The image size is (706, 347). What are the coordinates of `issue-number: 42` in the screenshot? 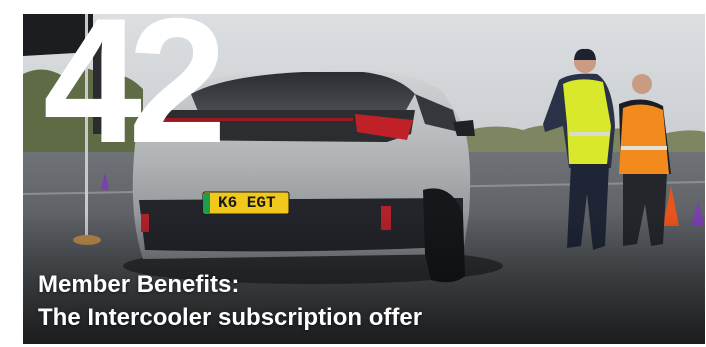 It's located at (135, 97).